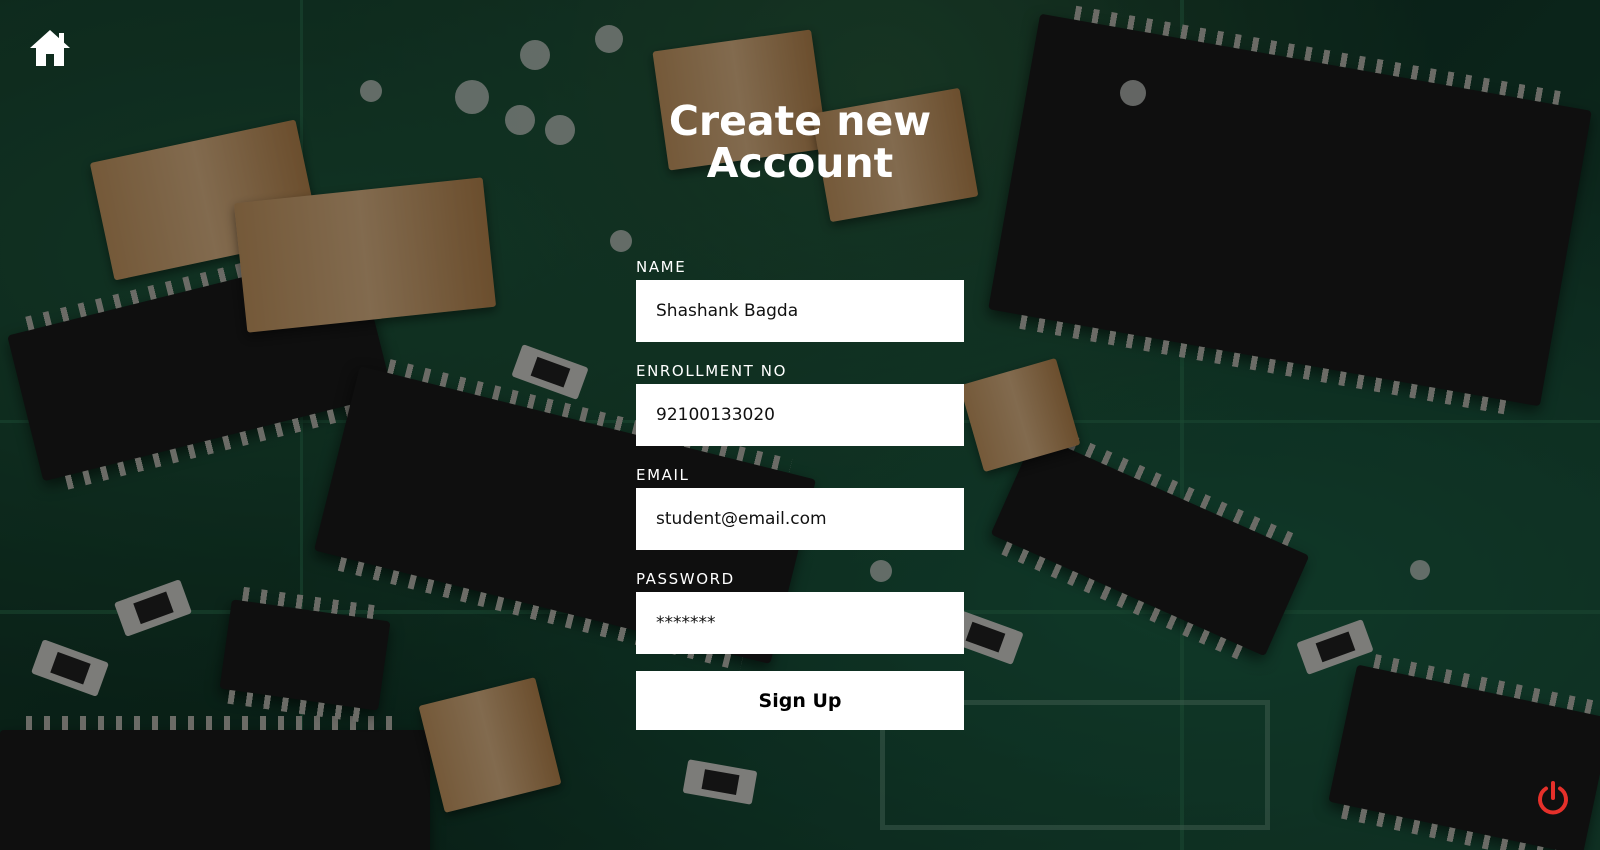  Describe the element at coordinates (800, 415) in the screenshot. I see `enrollment-field` at that location.